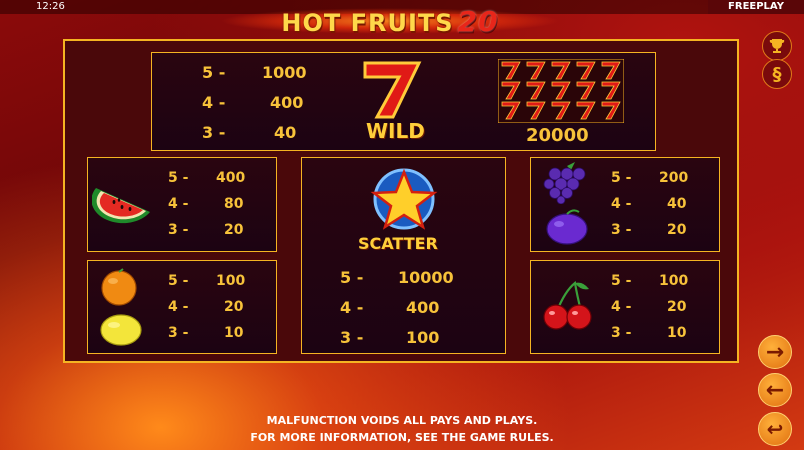  I want to click on orange-lemon-panel: 5 - 100 4 - 20 3 - 10, so click(182, 307).